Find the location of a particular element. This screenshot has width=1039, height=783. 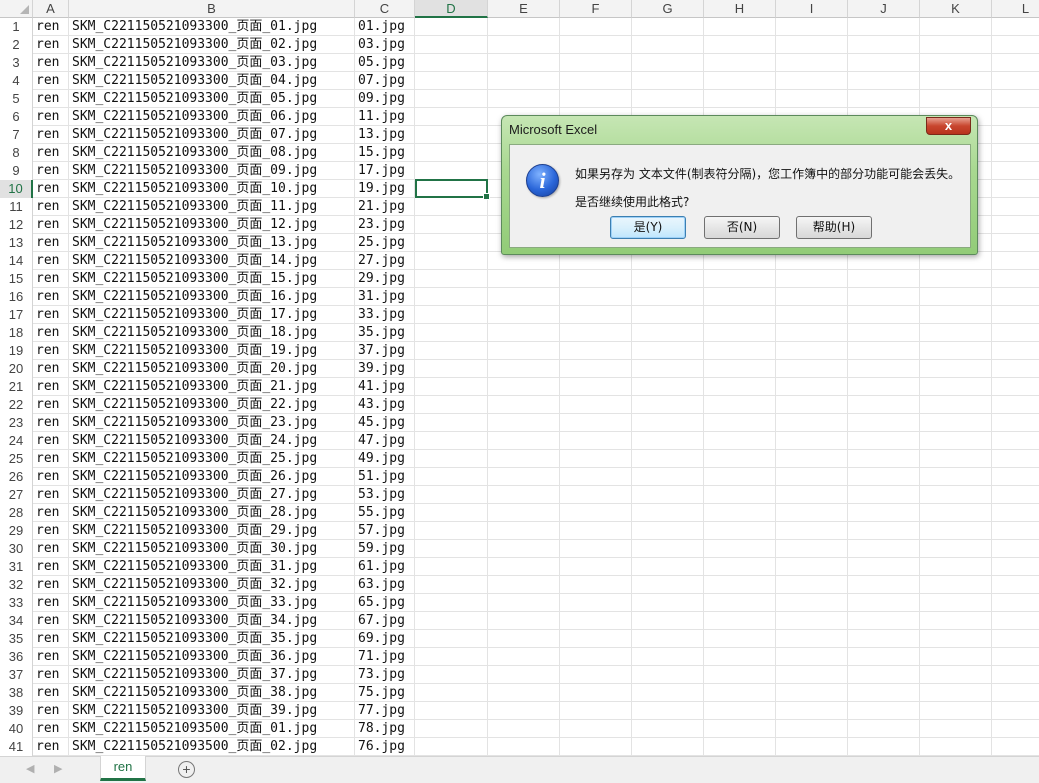

cell-h3 is located at coordinates (740, 63).